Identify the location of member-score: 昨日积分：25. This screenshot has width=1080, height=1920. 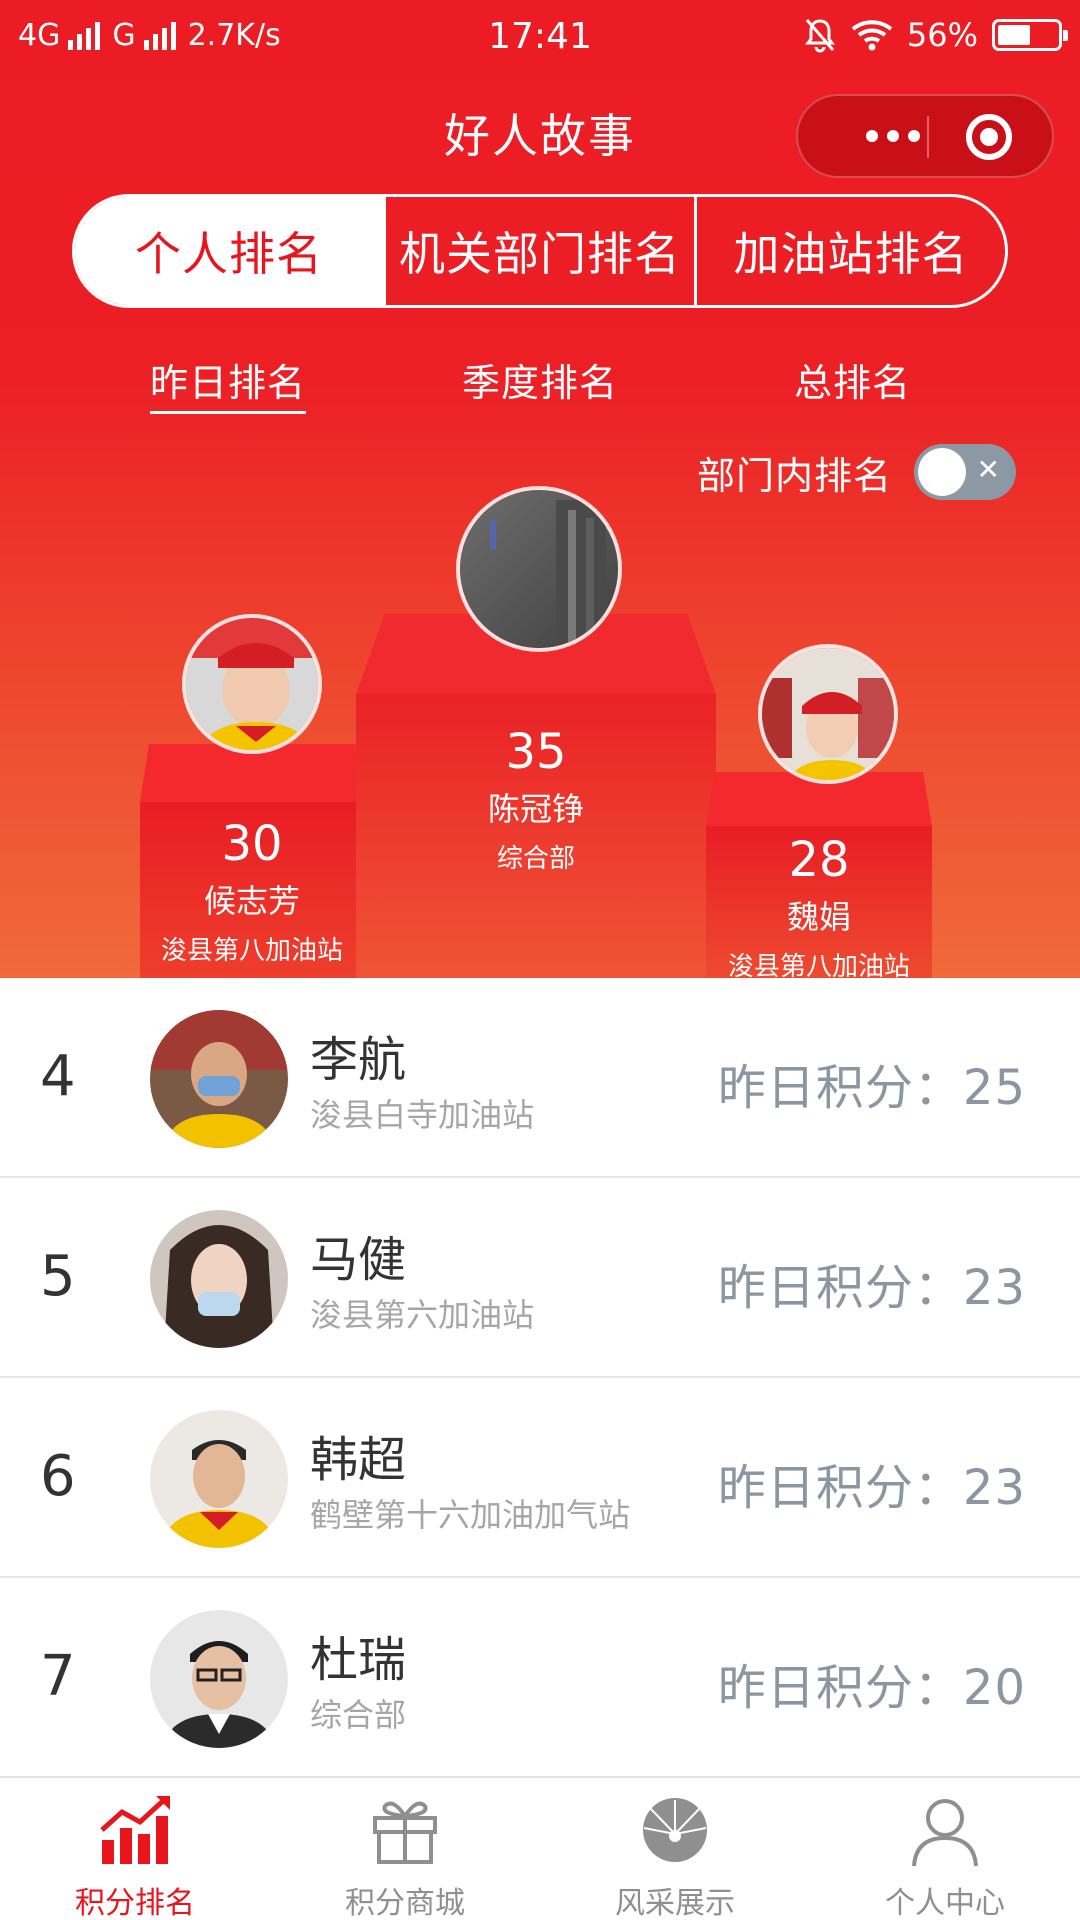
(872, 1083).